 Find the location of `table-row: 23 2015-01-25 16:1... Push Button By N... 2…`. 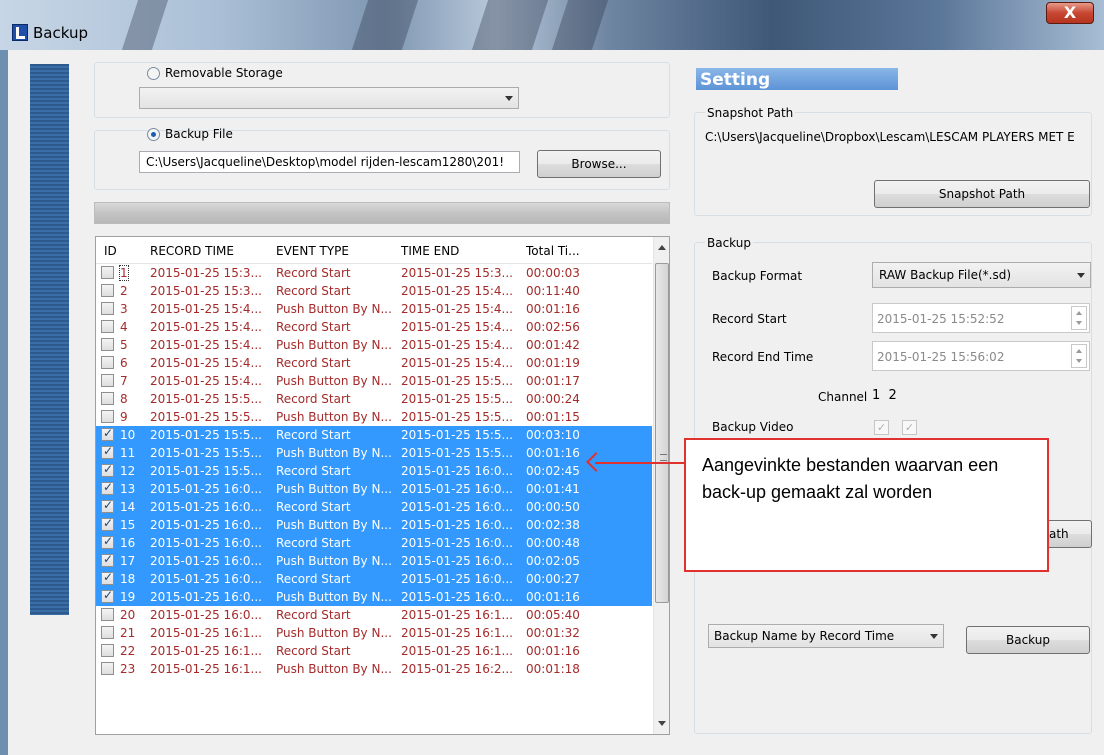

table-row: 23 2015-01-25 16:1... Push Button By N... 2… is located at coordinates (374, 669).